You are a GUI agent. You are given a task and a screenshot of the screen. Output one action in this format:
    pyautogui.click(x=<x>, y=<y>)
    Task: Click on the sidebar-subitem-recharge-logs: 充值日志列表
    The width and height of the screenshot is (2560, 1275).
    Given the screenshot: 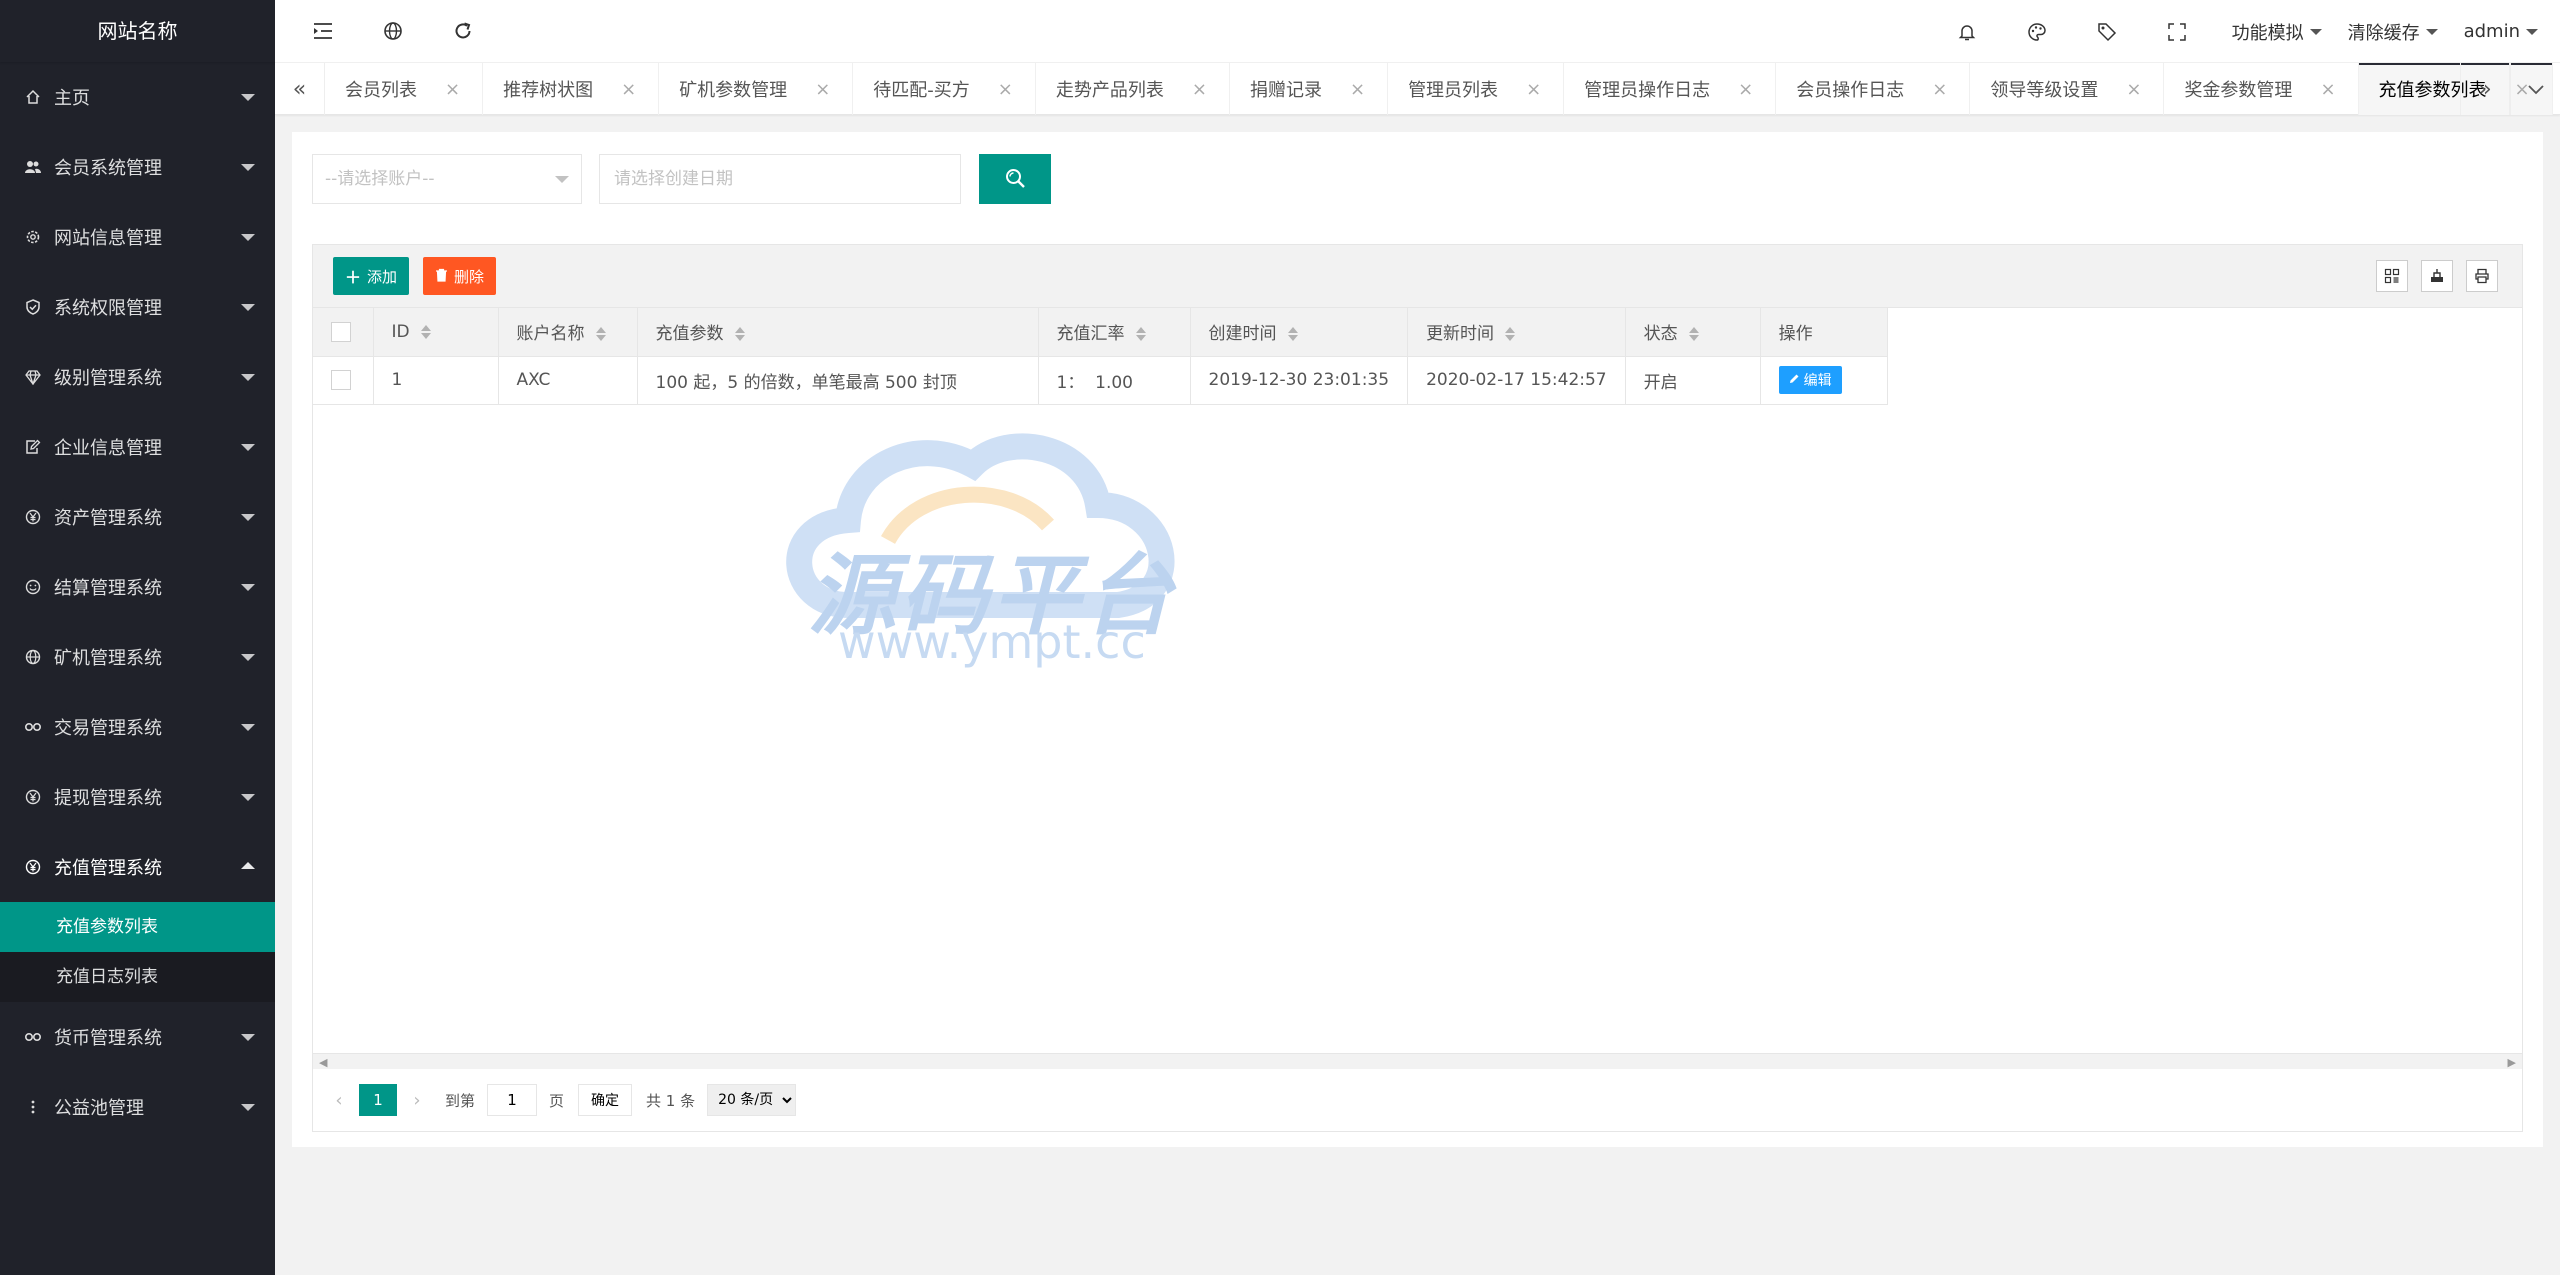 What is the action you would take?
    pyautogui.click(x=137, y=977)
    